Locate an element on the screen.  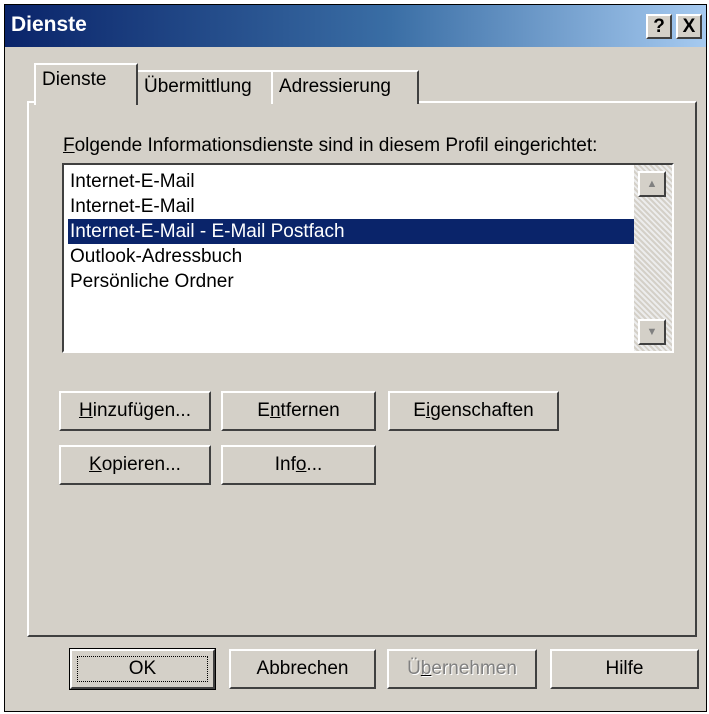
help-title-button: ? is located at coordinates (659, 26).